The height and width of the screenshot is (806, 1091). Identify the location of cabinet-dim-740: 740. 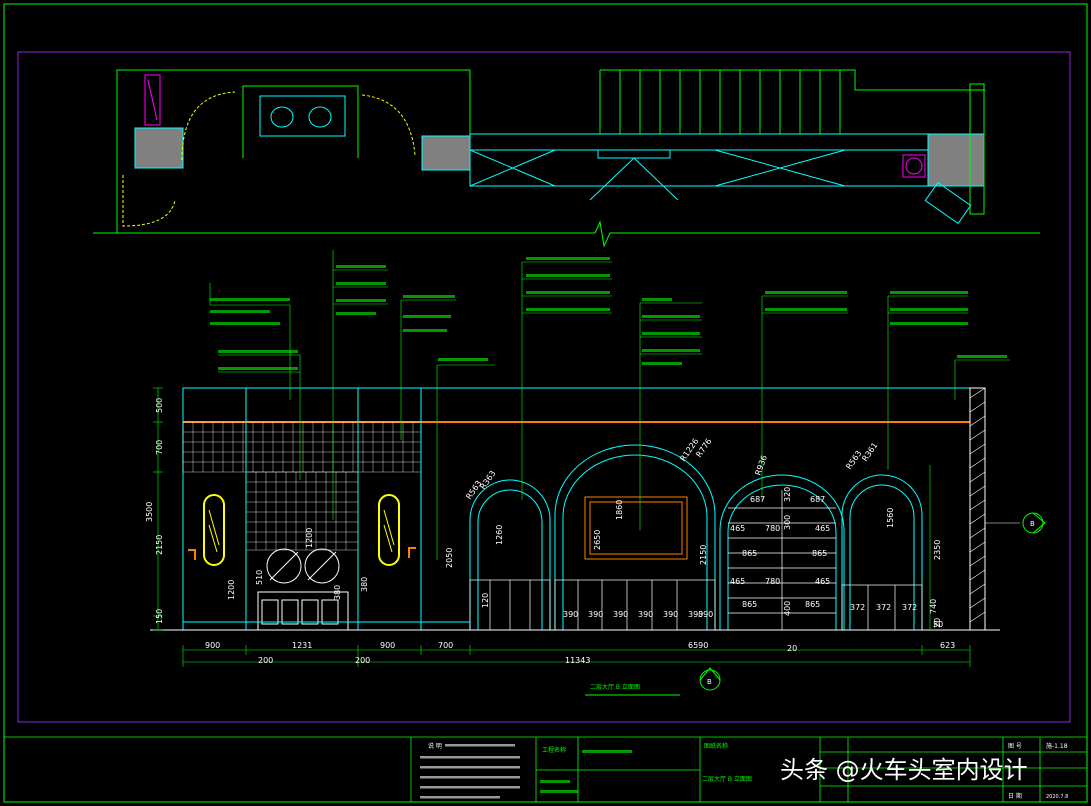
(933, 606).